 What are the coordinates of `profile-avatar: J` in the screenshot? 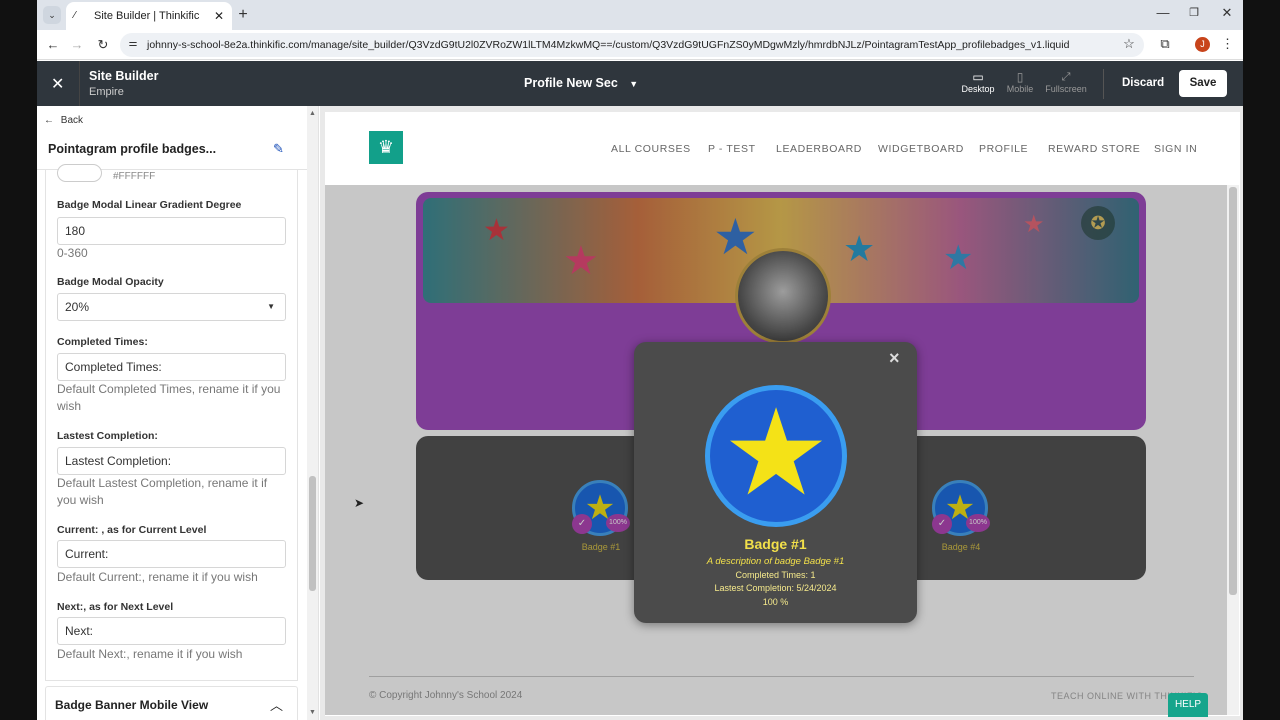 It's located at (1202, 44).